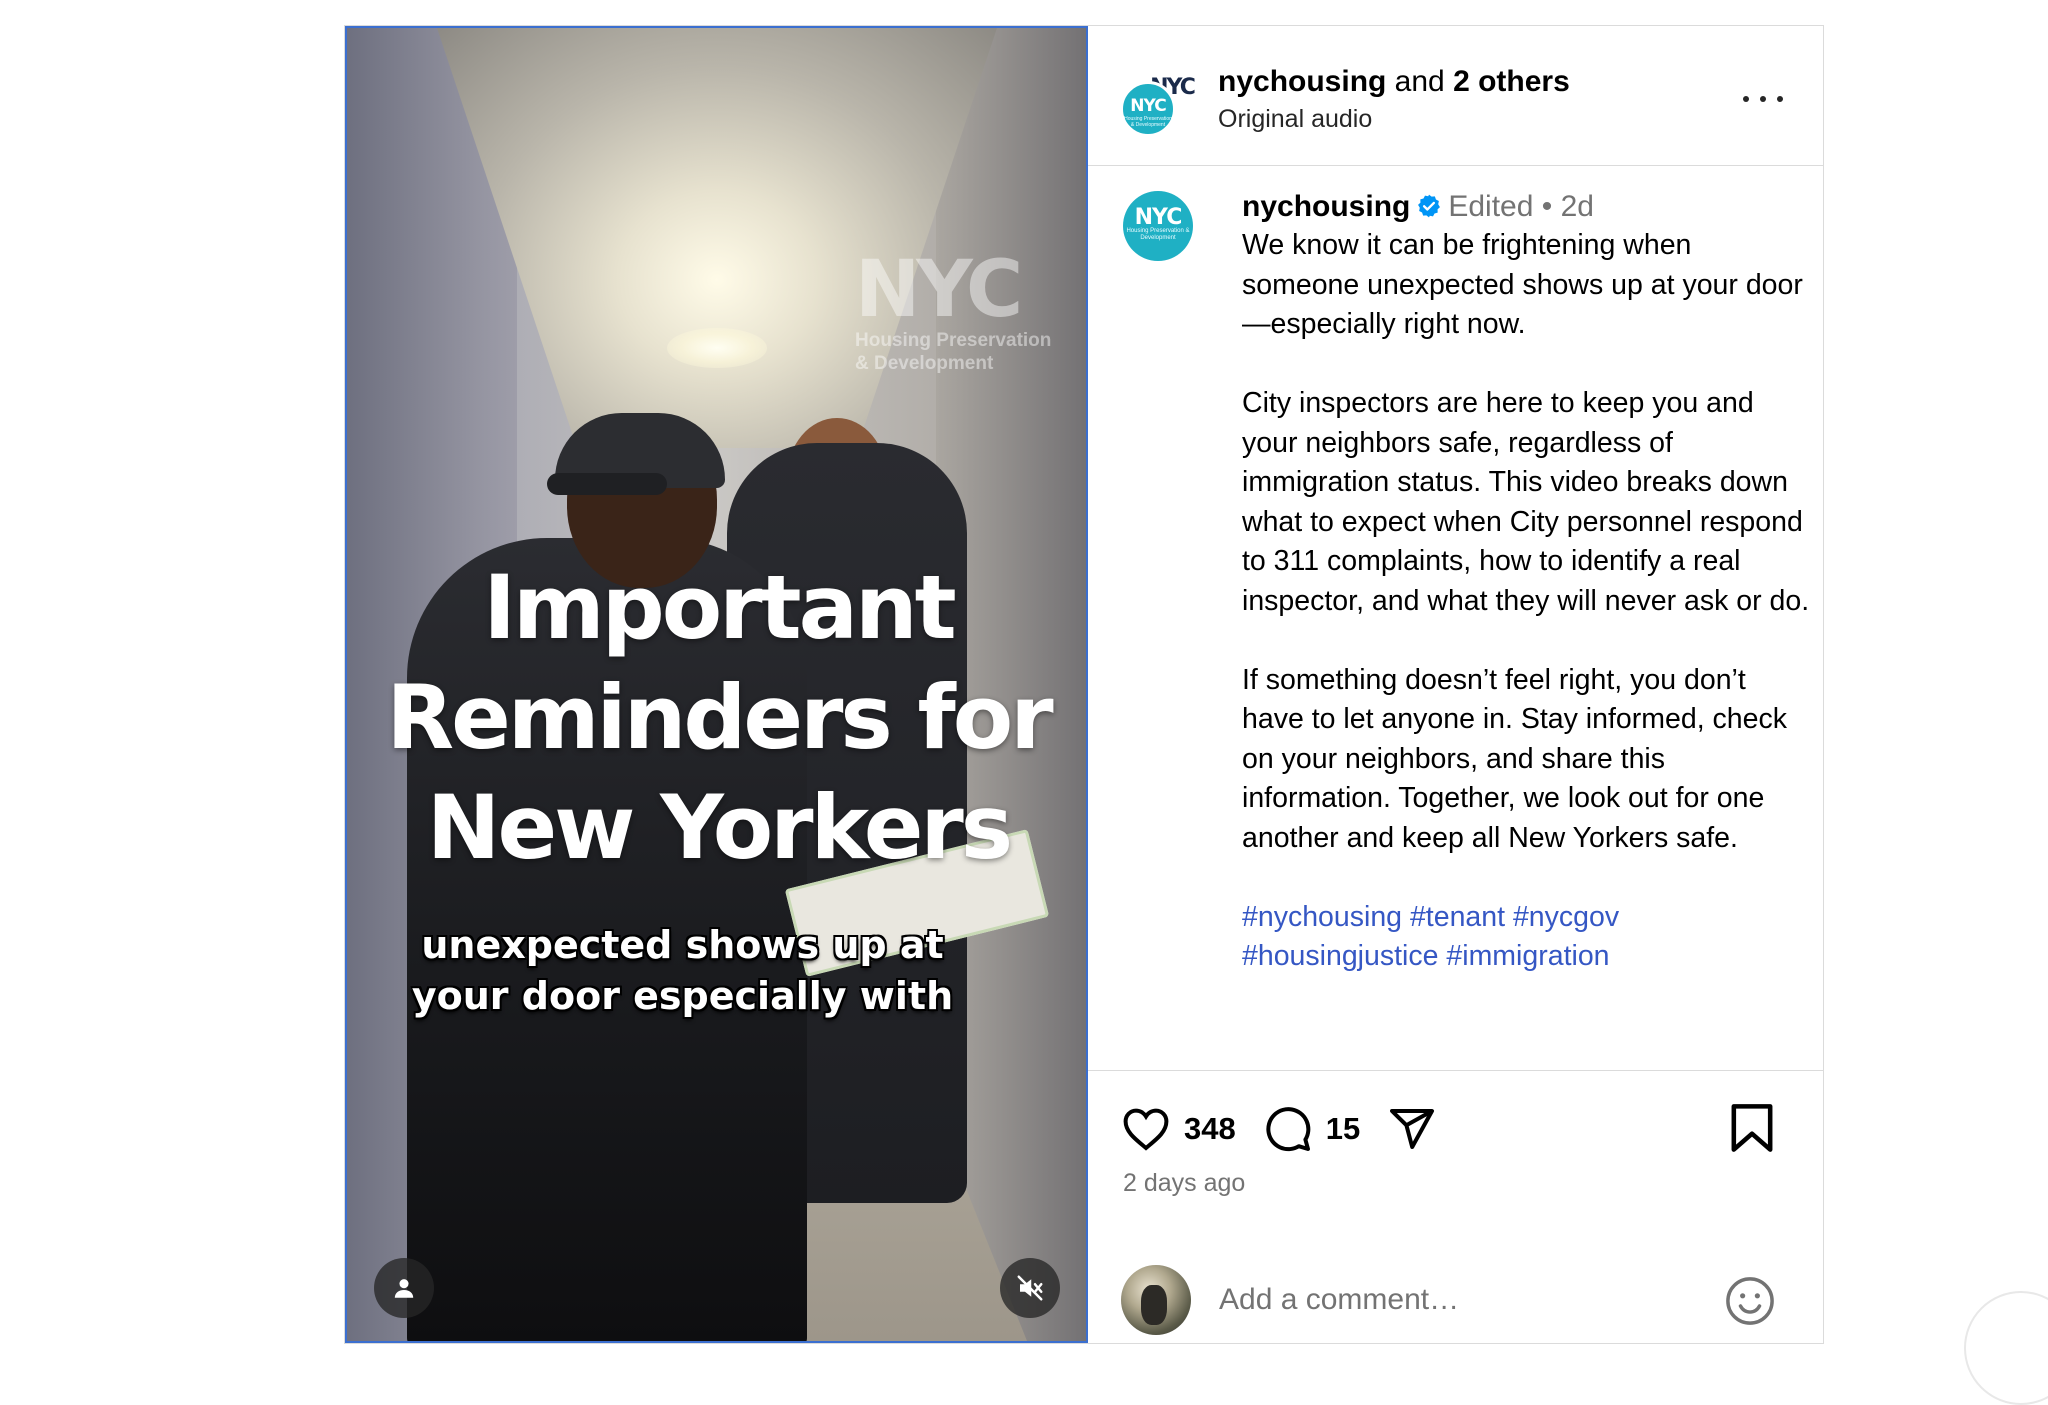 The width and height of the screenshot is (2048, 1405). Describe the element at coordinates (1210, 1129) in the screenshot. I see `like-count: 348` at that location.